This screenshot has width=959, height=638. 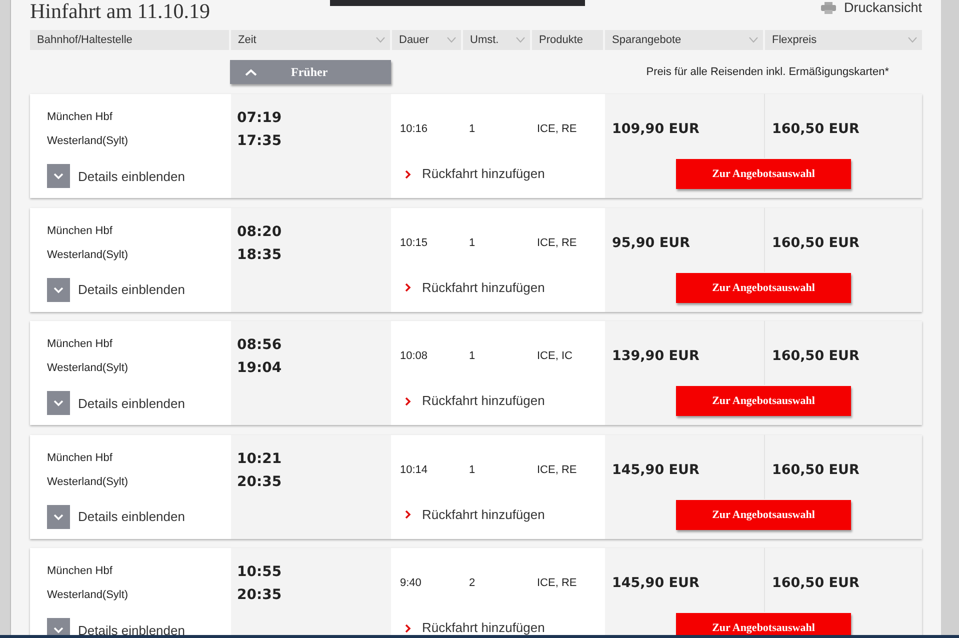 What do you see at coordinates (259, 255) in the screenshot?
I see `arrival-time: 18:35` at bounding box center [259, 255].